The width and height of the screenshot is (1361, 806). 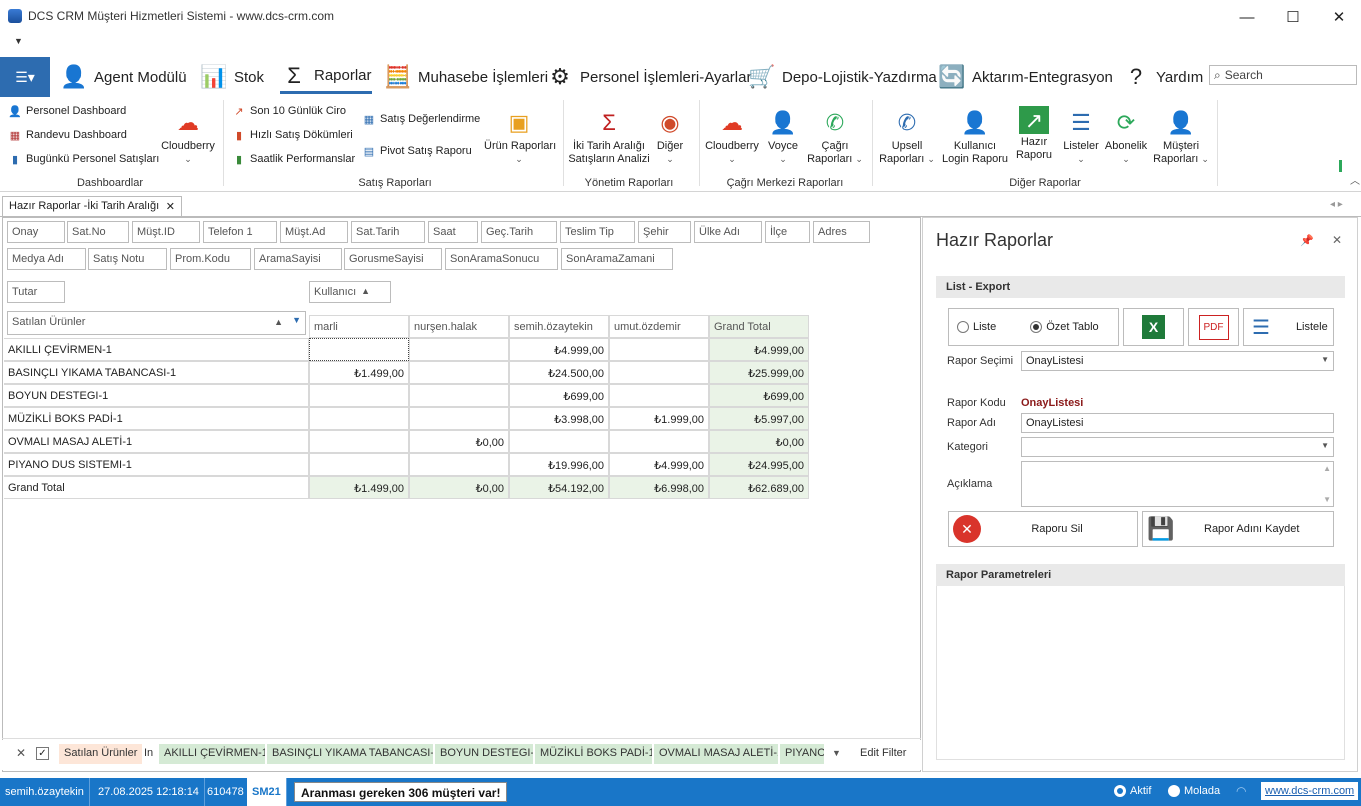 What do you see at coordinates (759, 464) in the screenshot?
I see `pivot-cell: ₺24.995,00` at bounding box center [759, 464].